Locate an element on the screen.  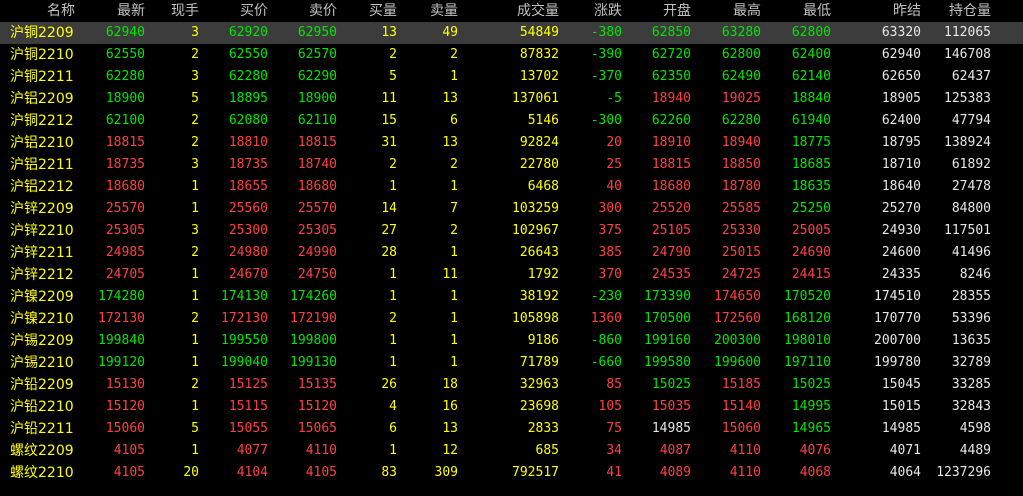
cell-last: 199120 is located at coordinates (121, 362).